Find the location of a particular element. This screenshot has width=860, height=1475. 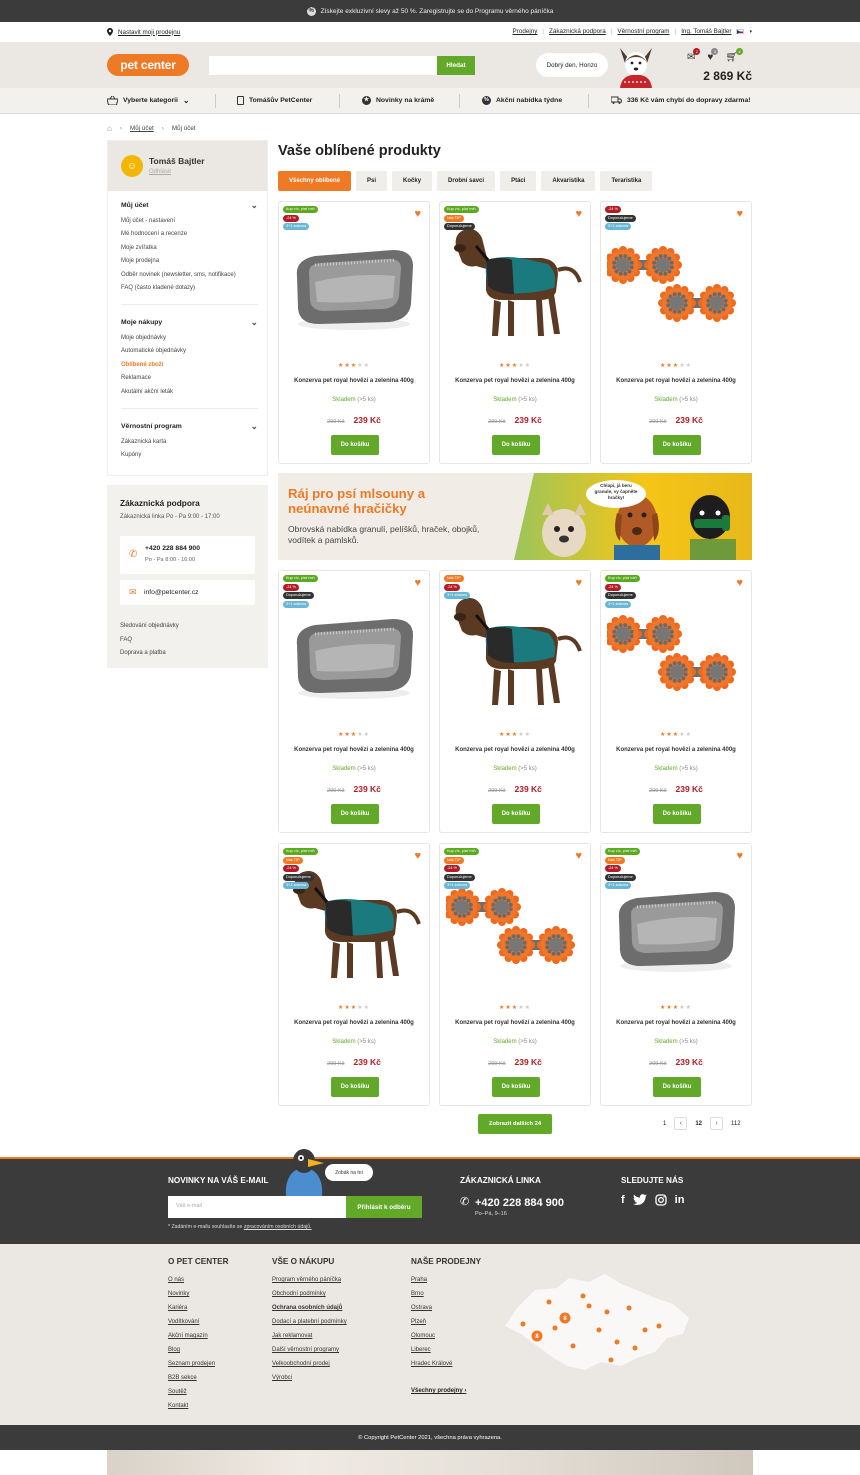

filter-tab: Psi is located at coordinates (372, 181).